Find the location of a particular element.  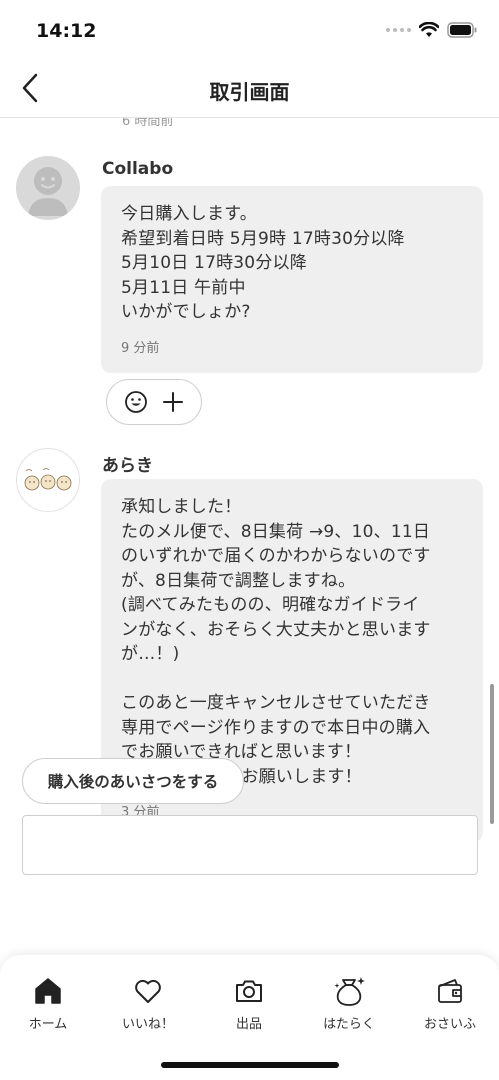

home-indicator is located at coordinates (250, 1065).